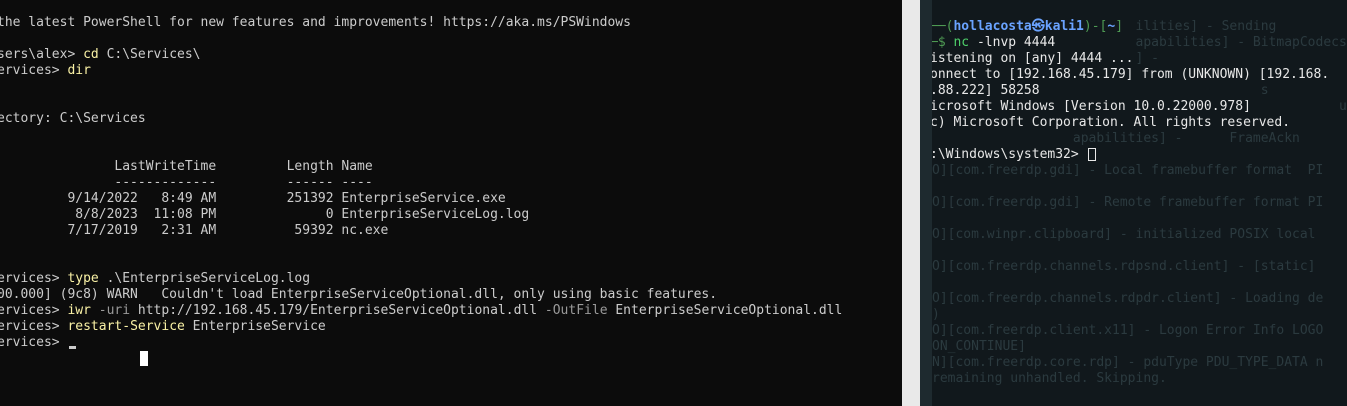 Image resolution: width=1347 pixels, height=406 pixels. I want to click on prompt-frame: ──(, so click(943, 26).